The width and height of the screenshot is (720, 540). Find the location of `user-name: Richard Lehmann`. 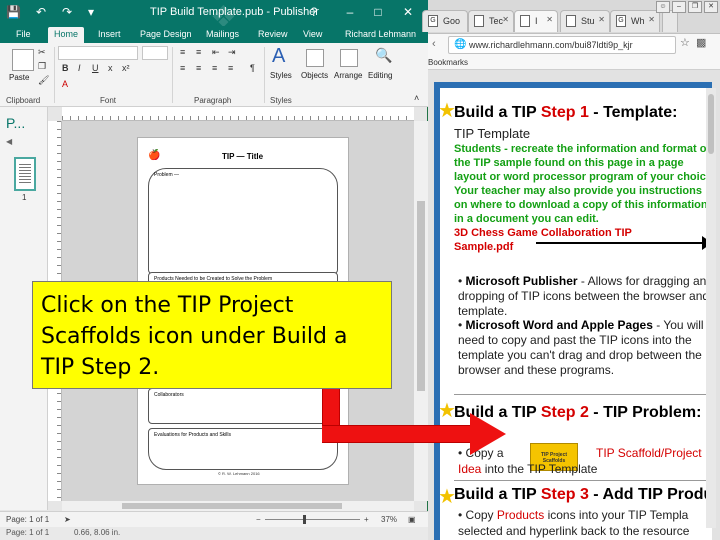

user-name: Richard Lehmann is located at coordinates (380, 35).